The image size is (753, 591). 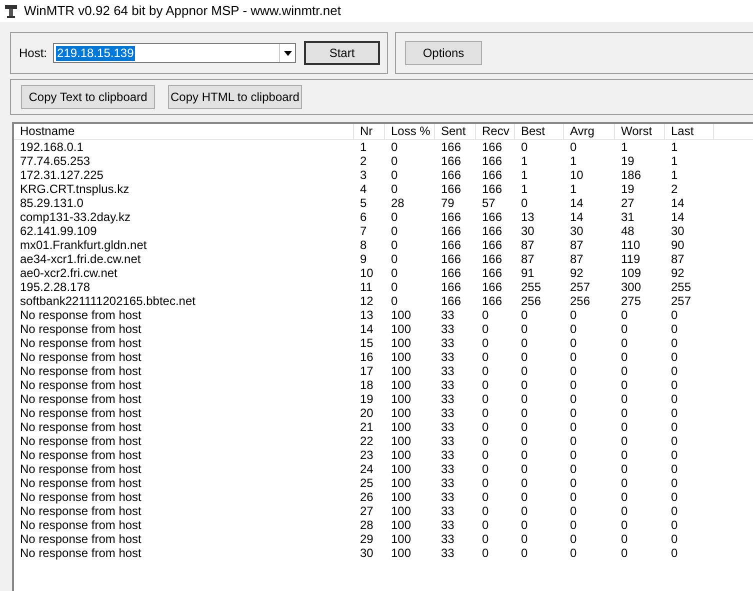 What do you see at coordinates (363, 245) in the screenshot?
I see `table-cell: 8` at bounding box center [363, 245].